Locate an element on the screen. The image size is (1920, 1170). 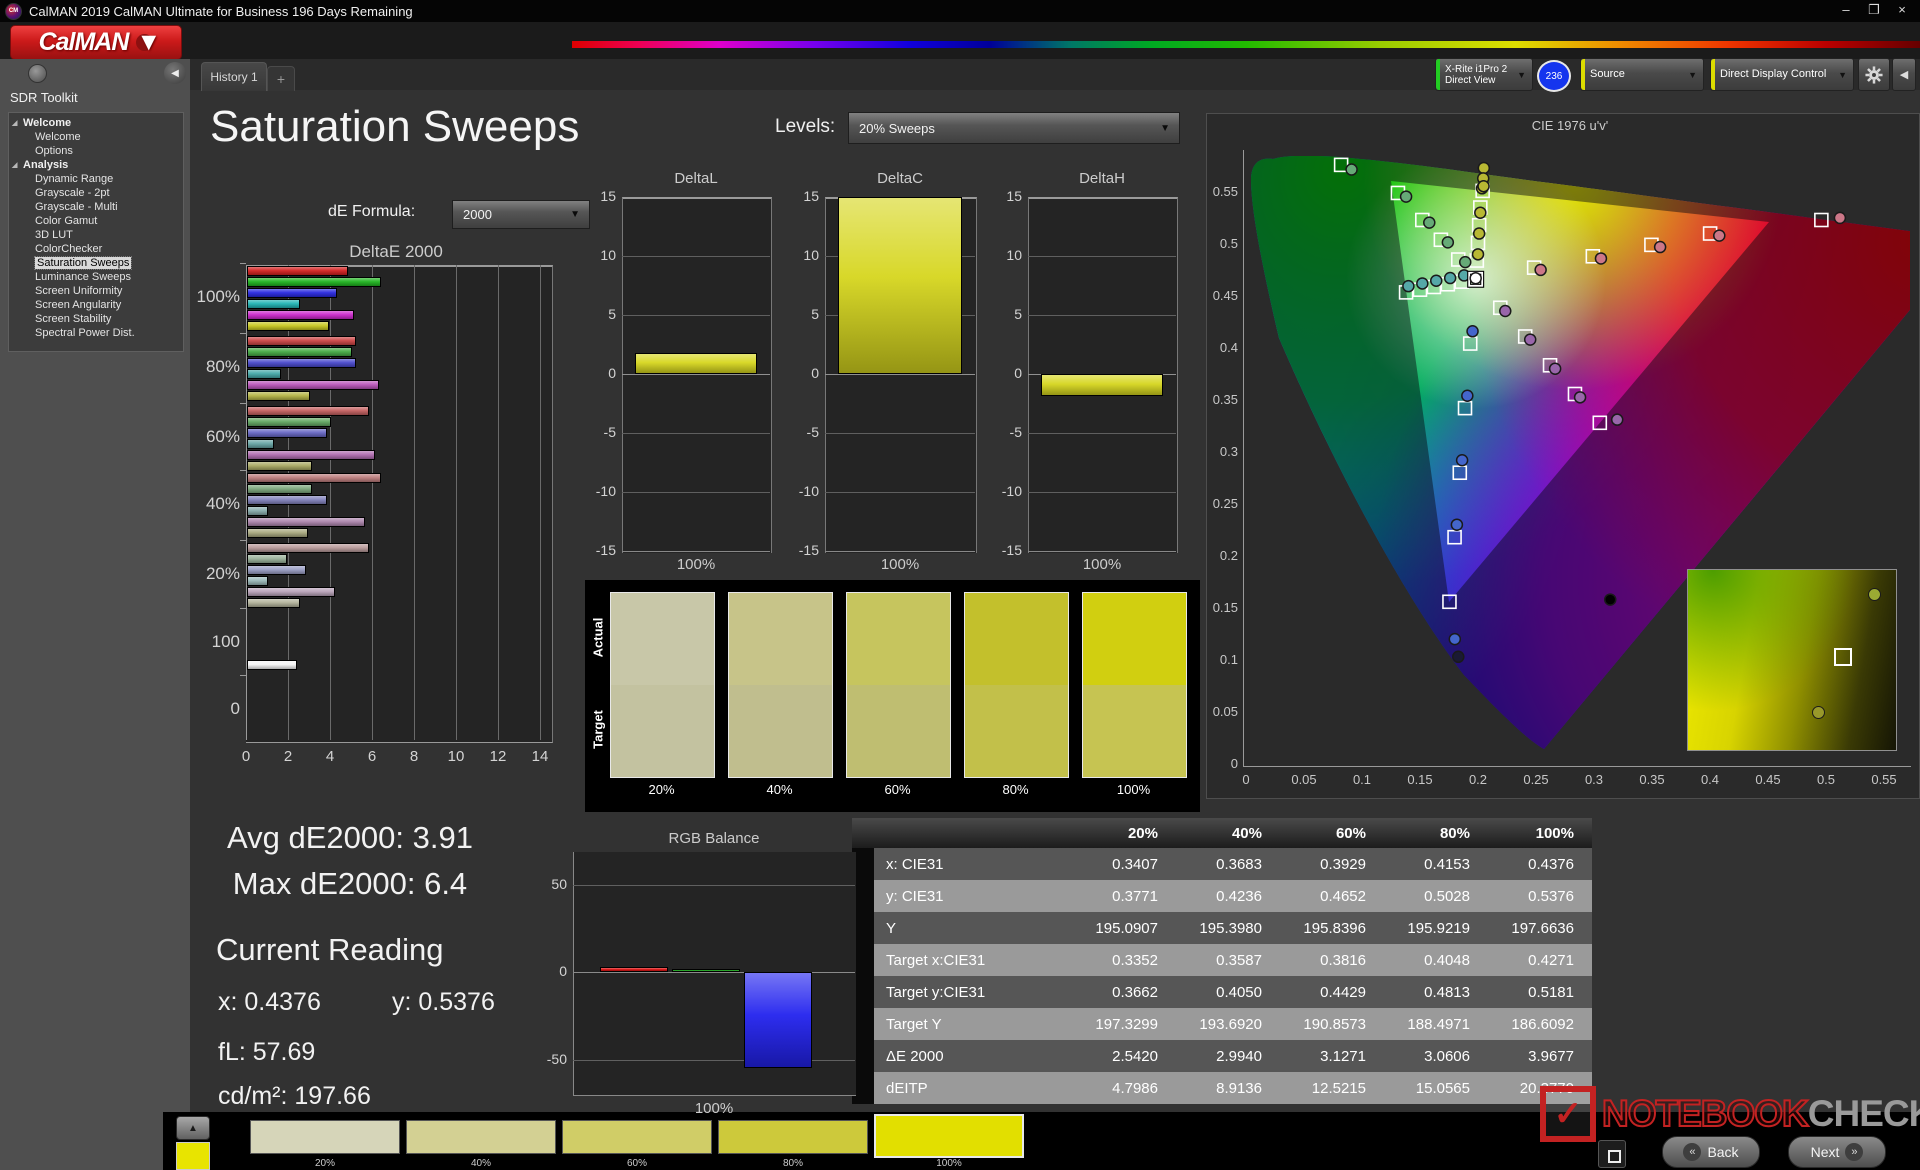
measured-circle-green is located at coordinates (1429, 222).